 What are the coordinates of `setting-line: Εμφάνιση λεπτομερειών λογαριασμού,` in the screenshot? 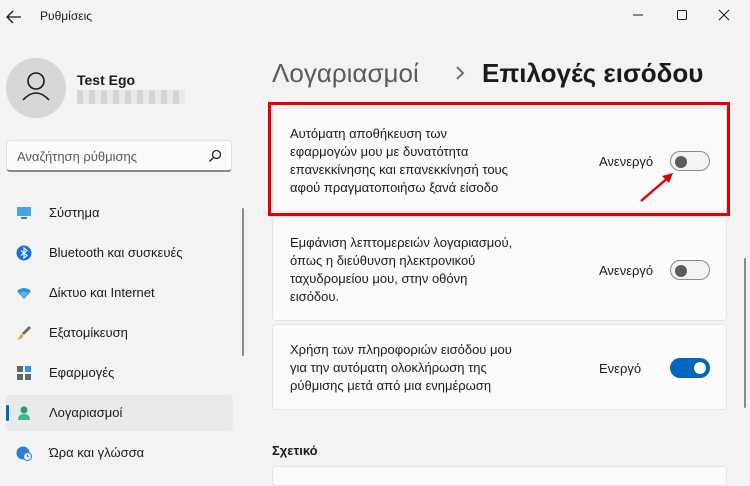 It's located at (401, 242).